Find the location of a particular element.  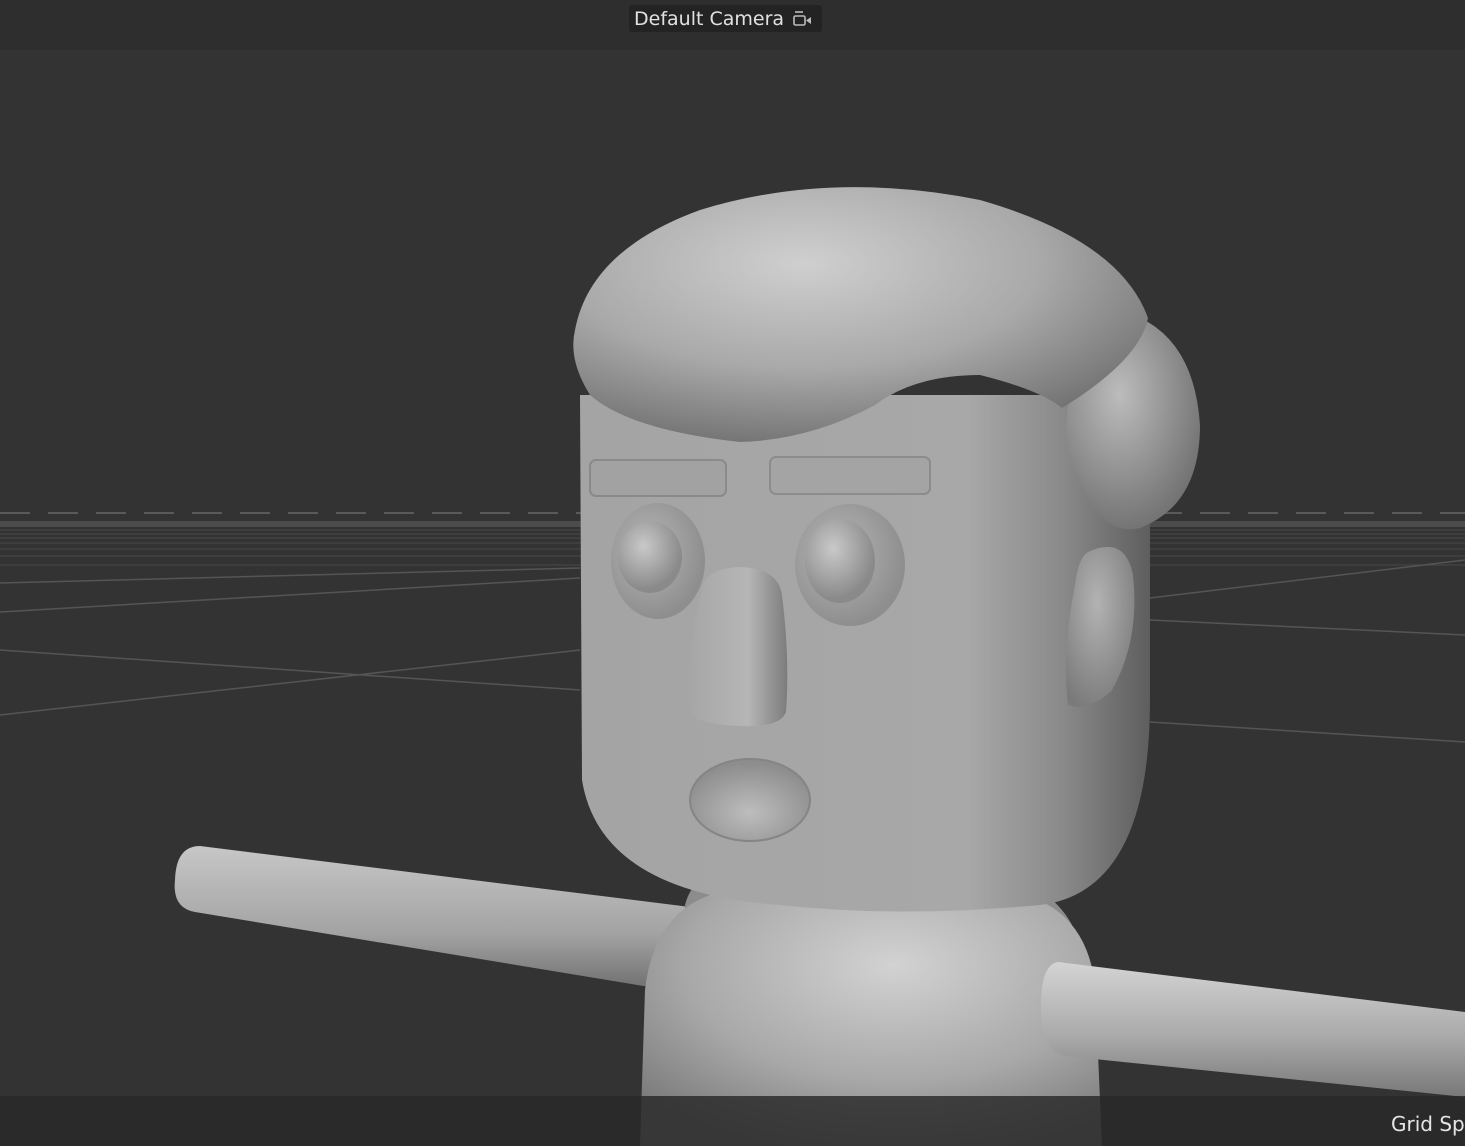

top-hair is located at coordinates (860, 314).